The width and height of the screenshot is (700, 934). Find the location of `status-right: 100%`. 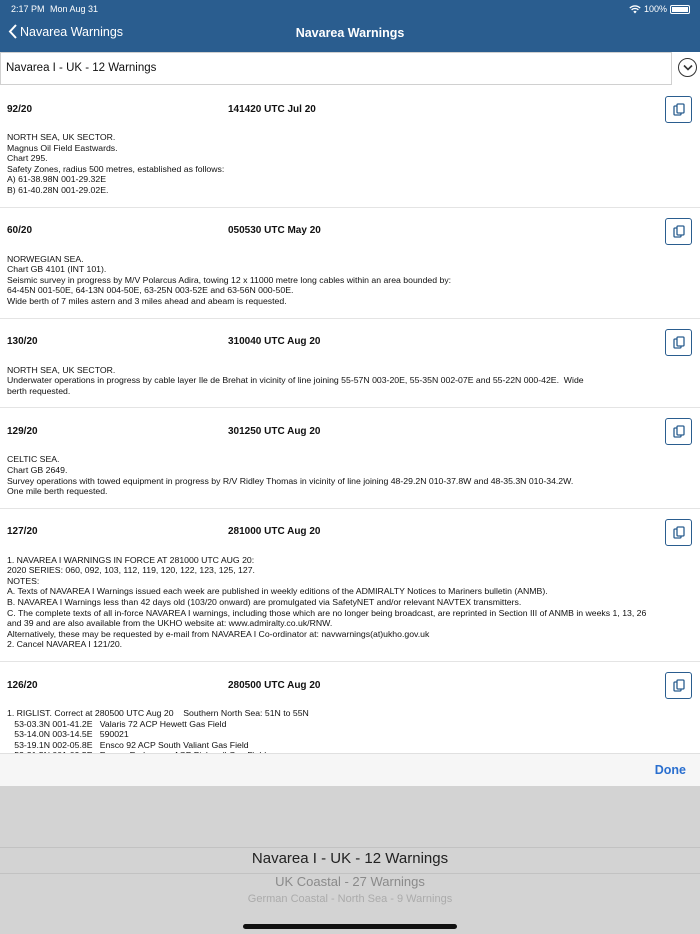

status-right: 100% is located at coordinates (659, 9).